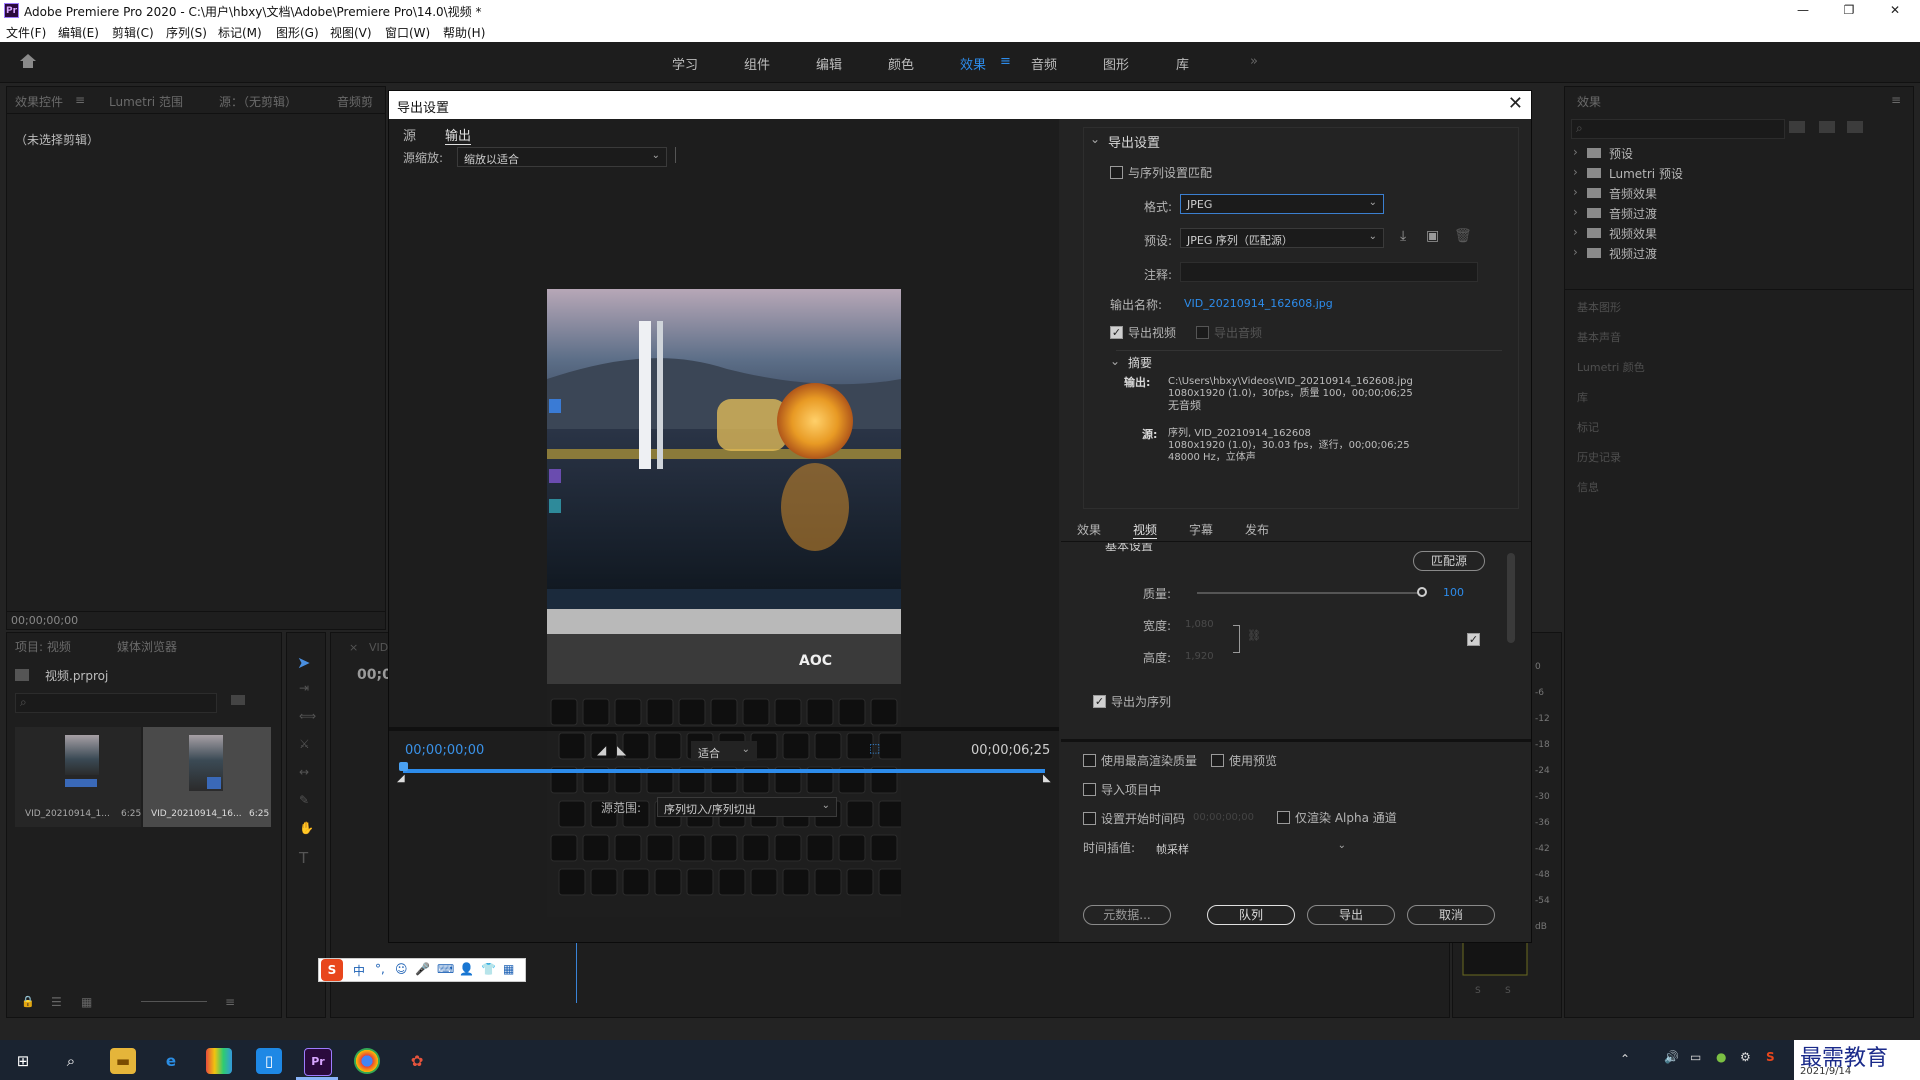 The image size is (1920, 1080). I want to click on timeline-scrubber, so click(724, 771).